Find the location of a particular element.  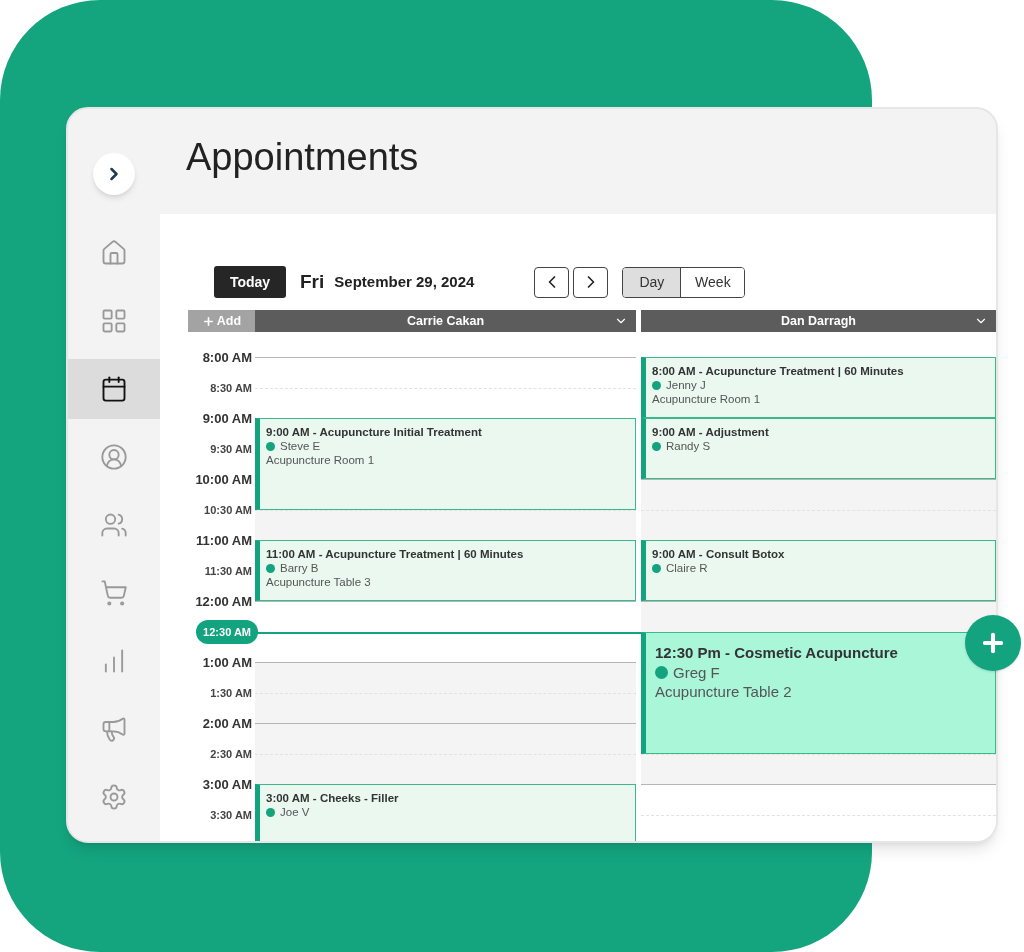

time-label: 10:30 AM is located at coordinates (228, 510).